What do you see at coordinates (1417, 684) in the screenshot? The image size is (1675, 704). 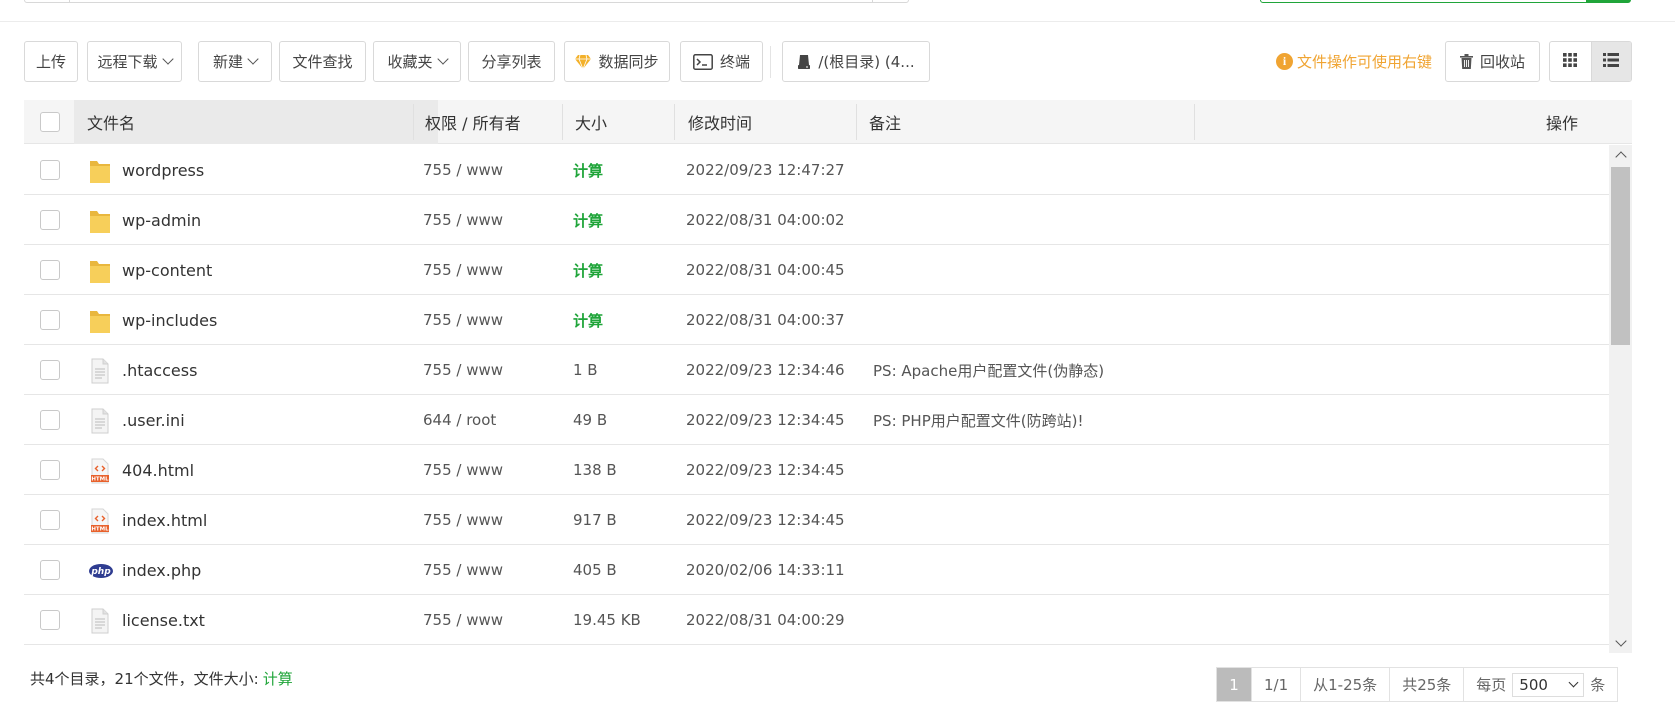 I see `pagination: 1 1/1 从1-25条 共25条 每页 500 条` at bounding box center [1417, 684].